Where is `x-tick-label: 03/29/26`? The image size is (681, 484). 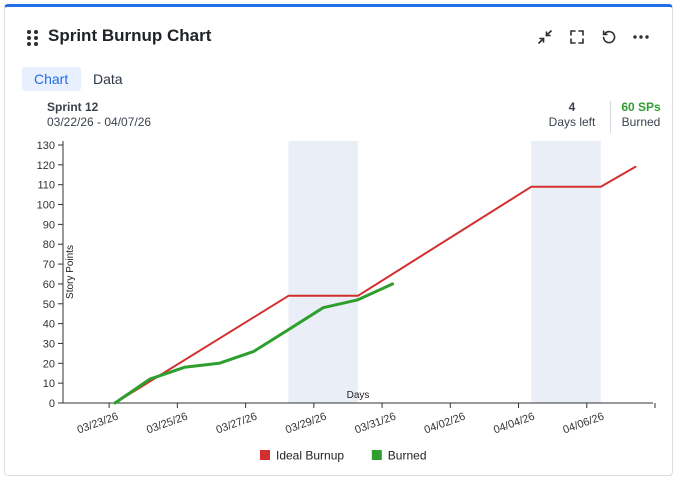
x-tick-label: 03/29/26 is located at coordinates (306, 424).